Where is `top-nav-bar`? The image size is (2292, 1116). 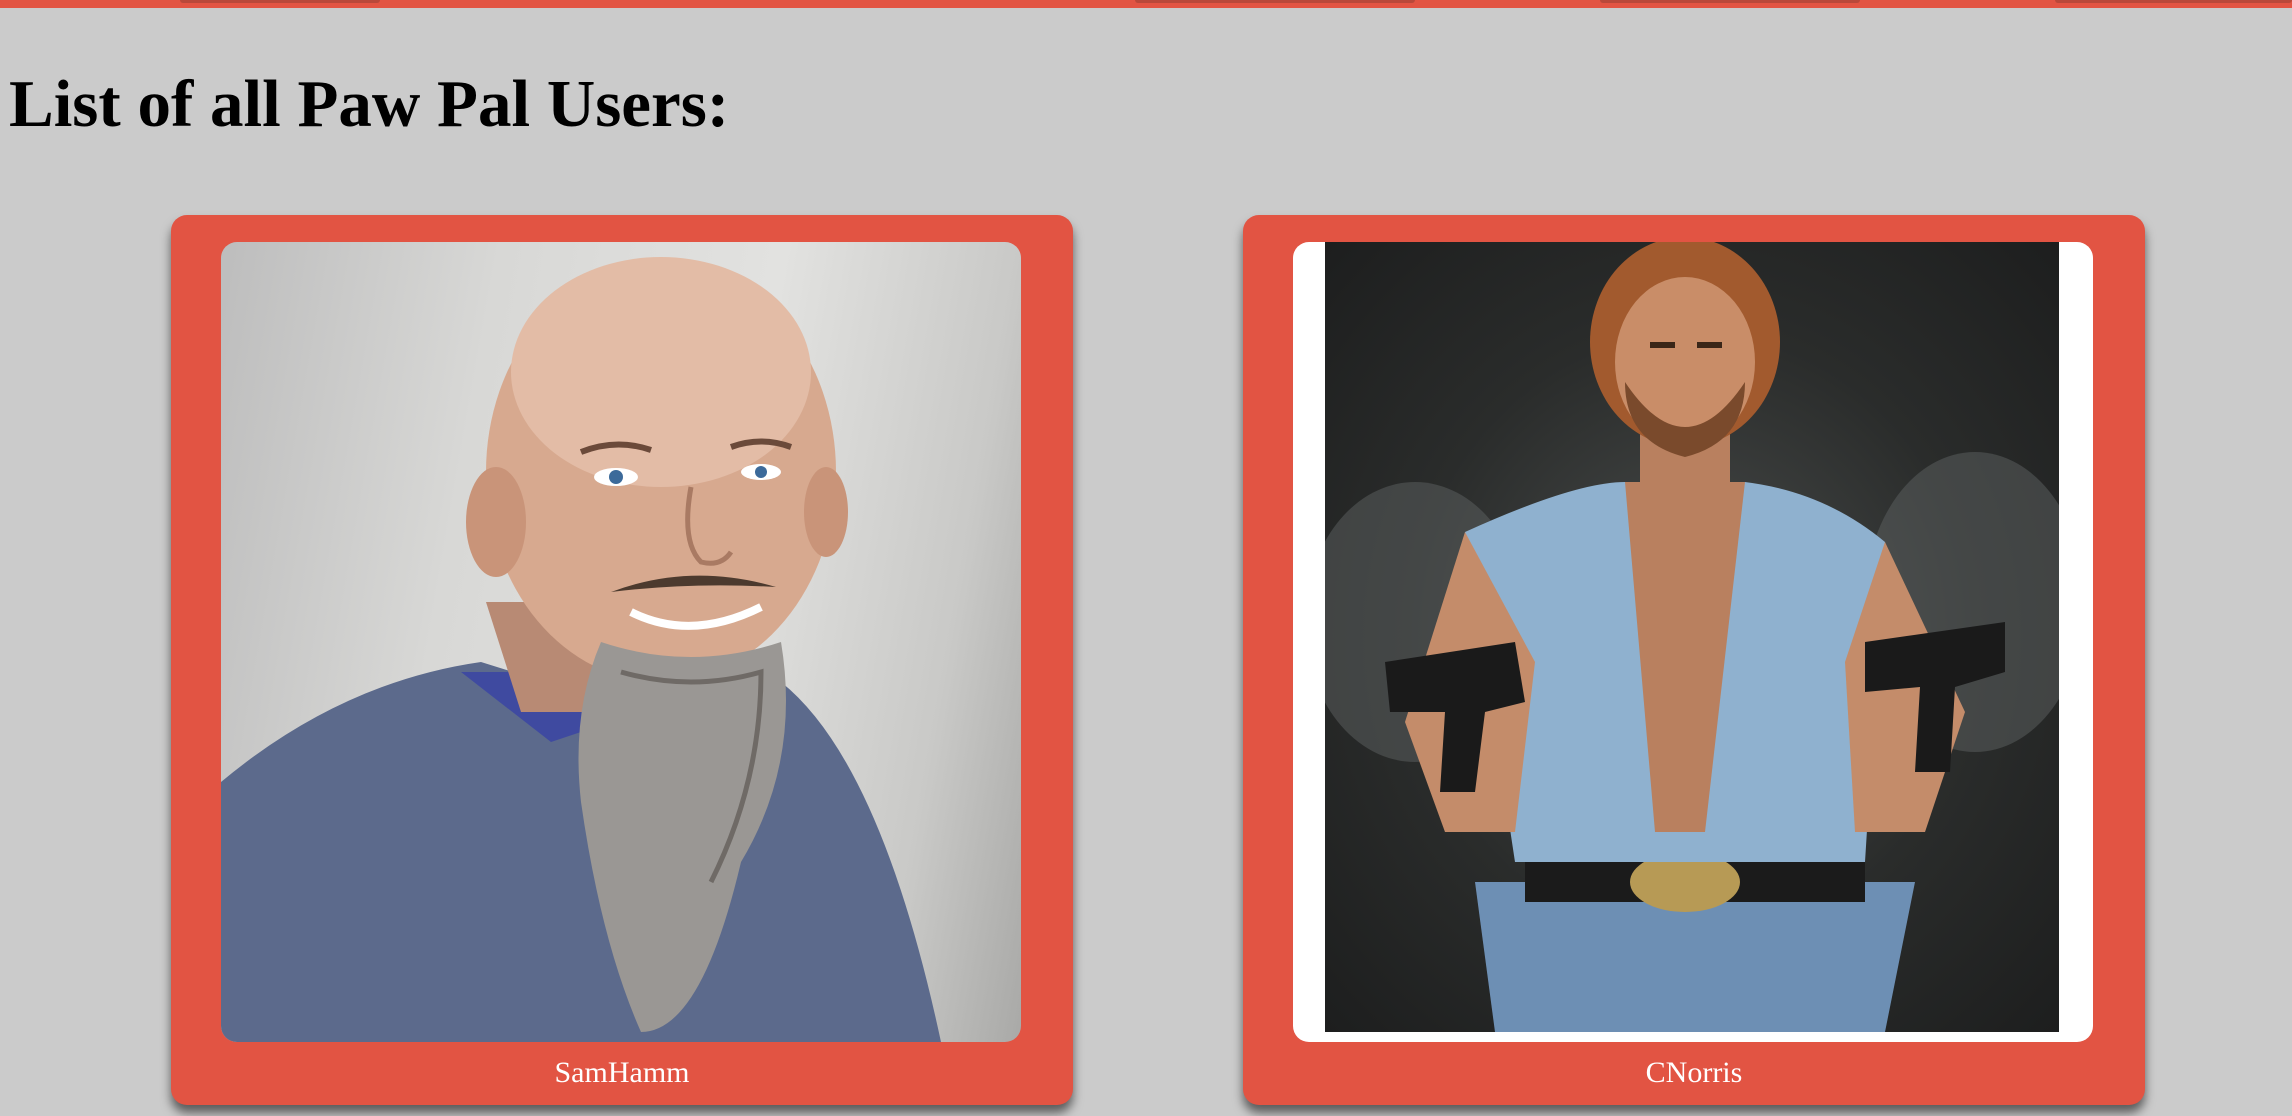
top-nav-bar is located at coordinates (1146, 4).